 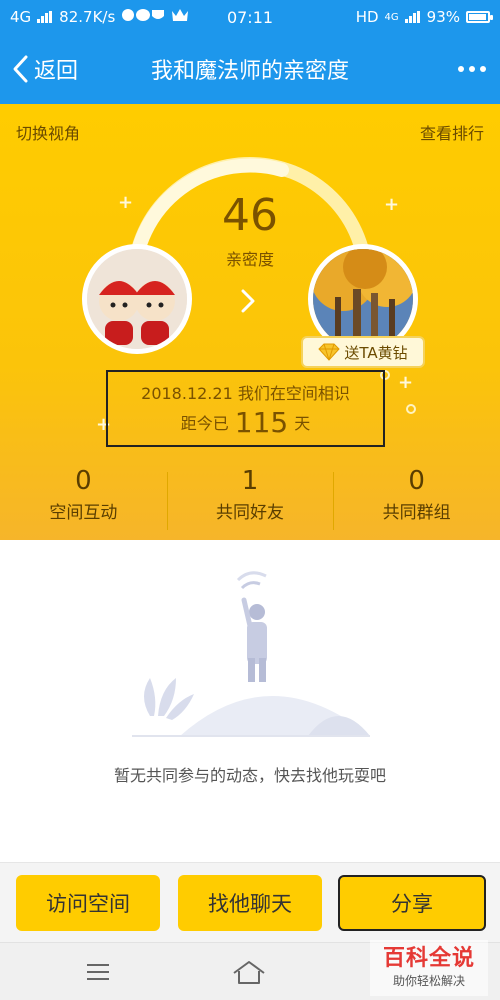 What do you see at coordinates (416, 513) in the screenshot?
I see `stat-label: 共同群组` at bounding box center [416, 513].